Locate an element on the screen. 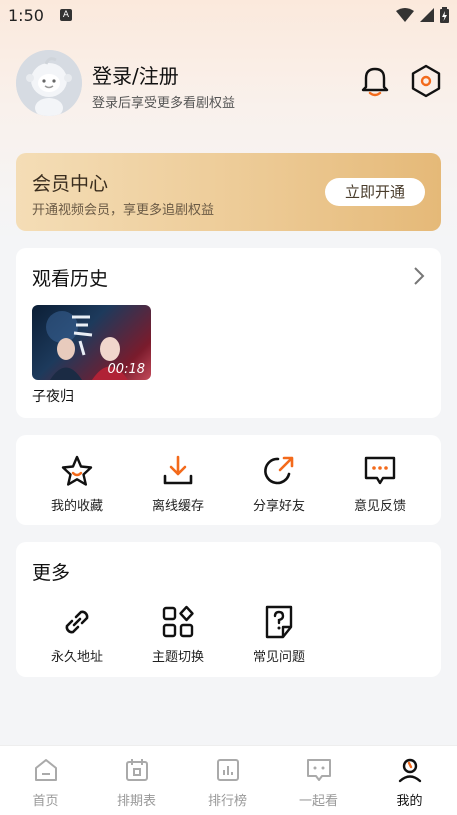 The width and height of the screenshot is (457, 815). tab-schedule: 排期表 is located at coordinates (136, 782).